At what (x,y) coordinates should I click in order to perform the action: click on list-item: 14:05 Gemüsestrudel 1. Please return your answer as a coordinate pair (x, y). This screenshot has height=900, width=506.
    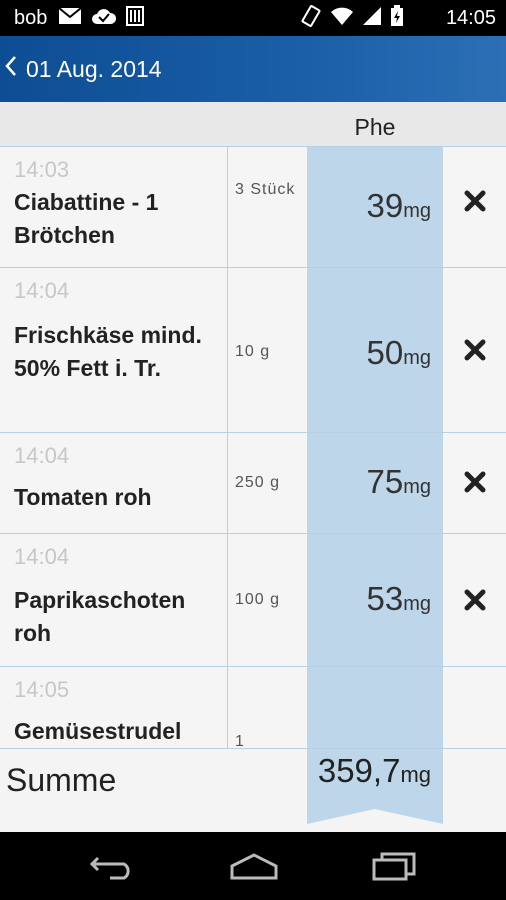
    Looking at the image, I should click on (253, 707).